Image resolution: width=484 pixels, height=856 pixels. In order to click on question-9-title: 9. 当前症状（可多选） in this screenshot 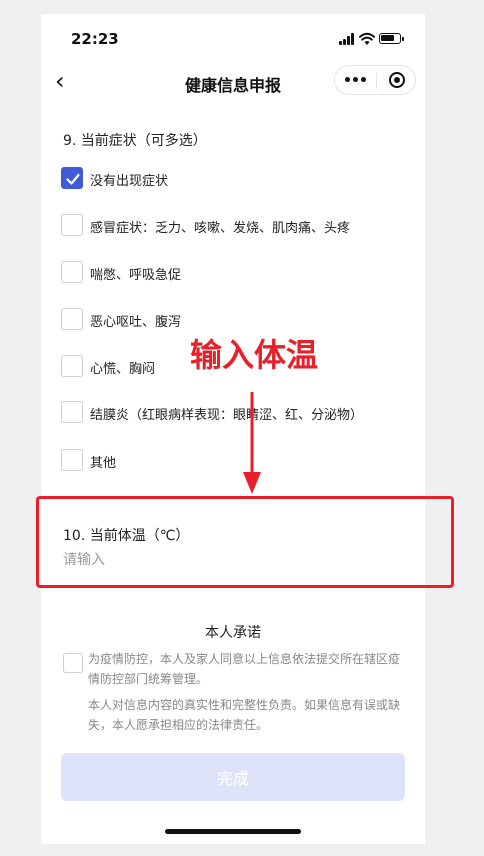, I will do `click(135, 141)`.